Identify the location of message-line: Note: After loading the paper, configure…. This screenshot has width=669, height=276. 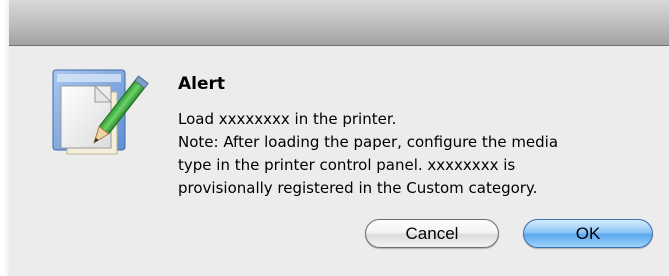
(368, 142).